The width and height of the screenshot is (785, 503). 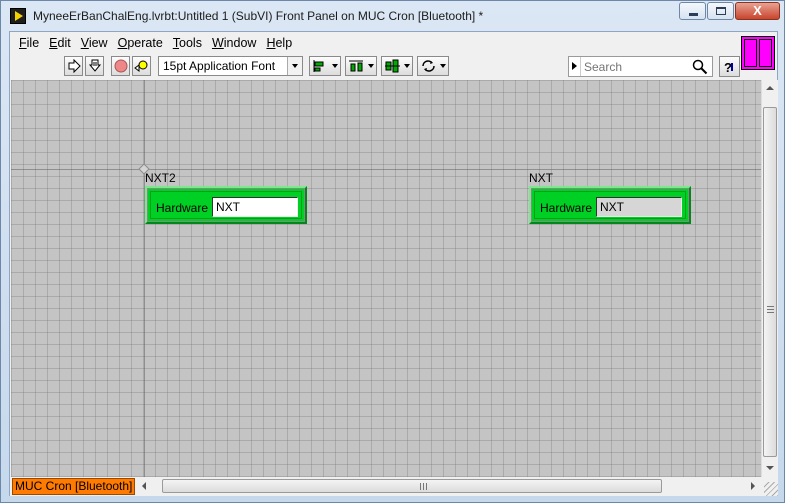 I want to click on menu-bar: File Edit View Operate Tools Window Help, so click(x=376, y=42).